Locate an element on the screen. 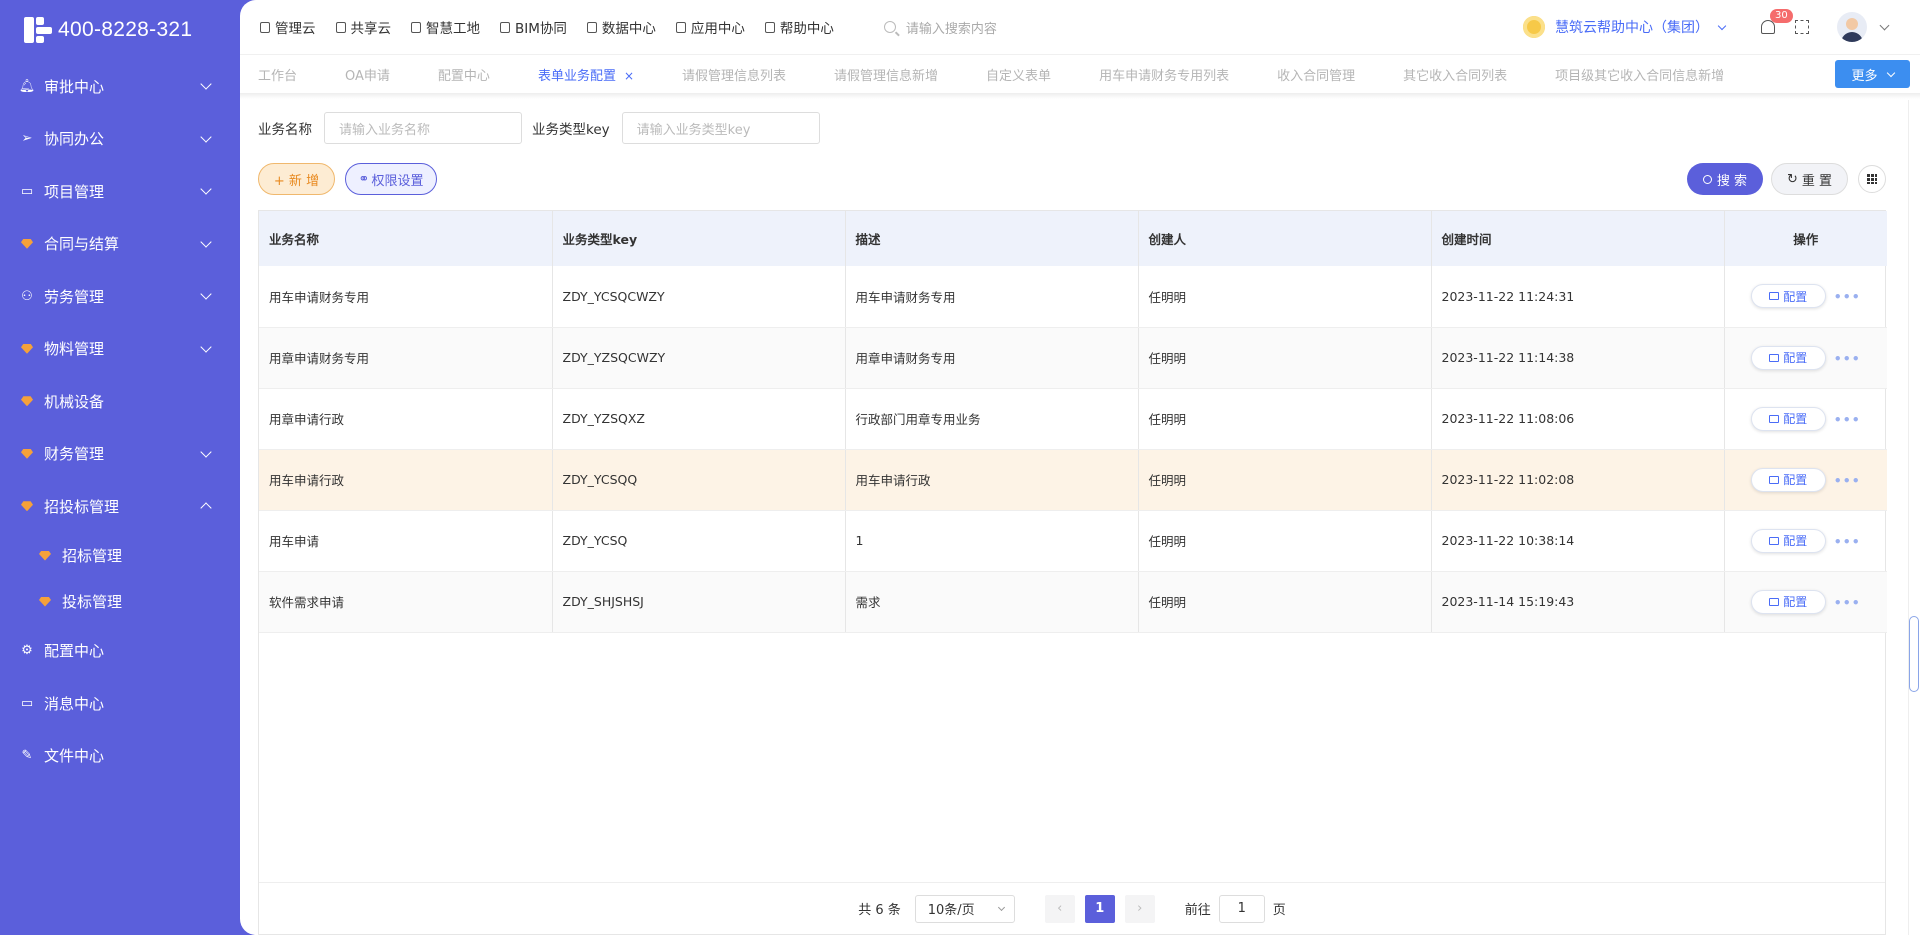 The height and width of the screenshot is (935, 1920). sidebar-item-1: ➢ 协同办公 is located at coordinates (120, 139).